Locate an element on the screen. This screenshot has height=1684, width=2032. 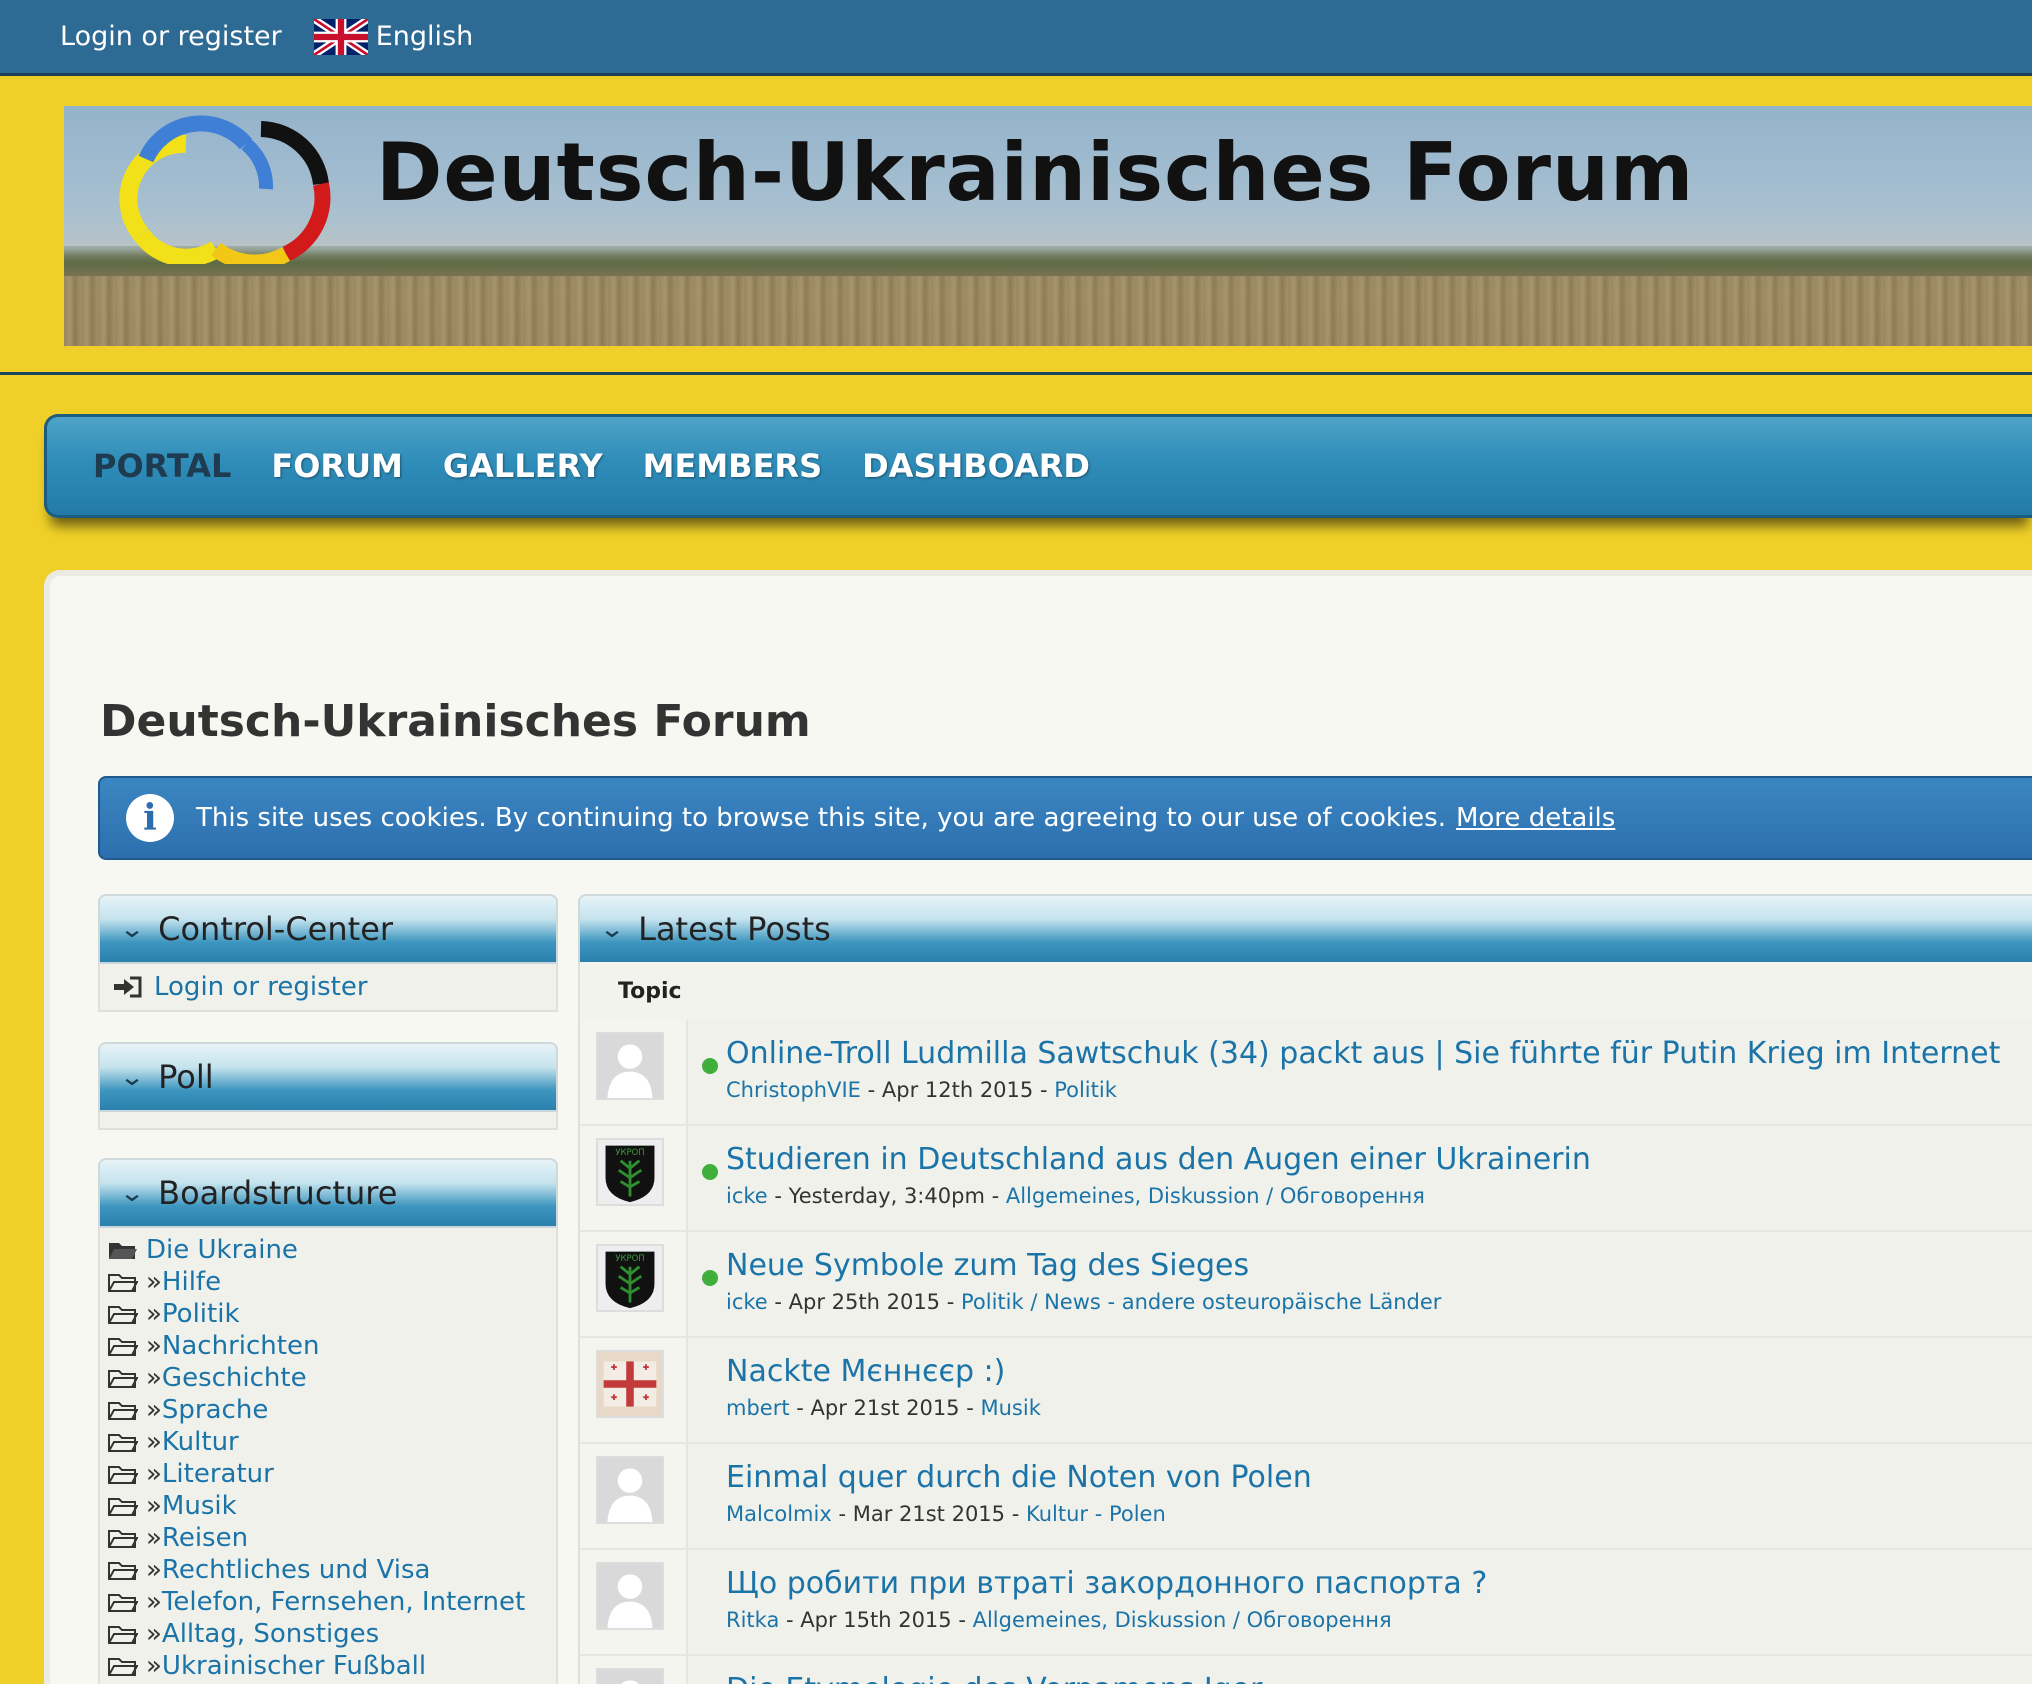
board-item: Die Ukraine is located at coordinates (328, 1250).